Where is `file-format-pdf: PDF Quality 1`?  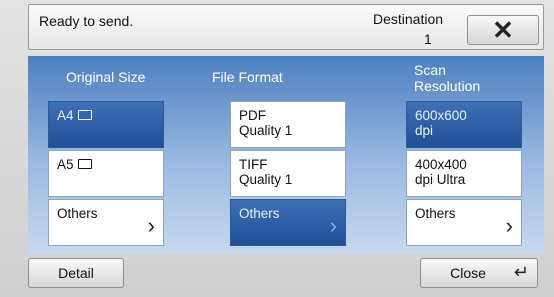
file-format-pdf: PDF Quality 1 is located at coordinates (288, 124).